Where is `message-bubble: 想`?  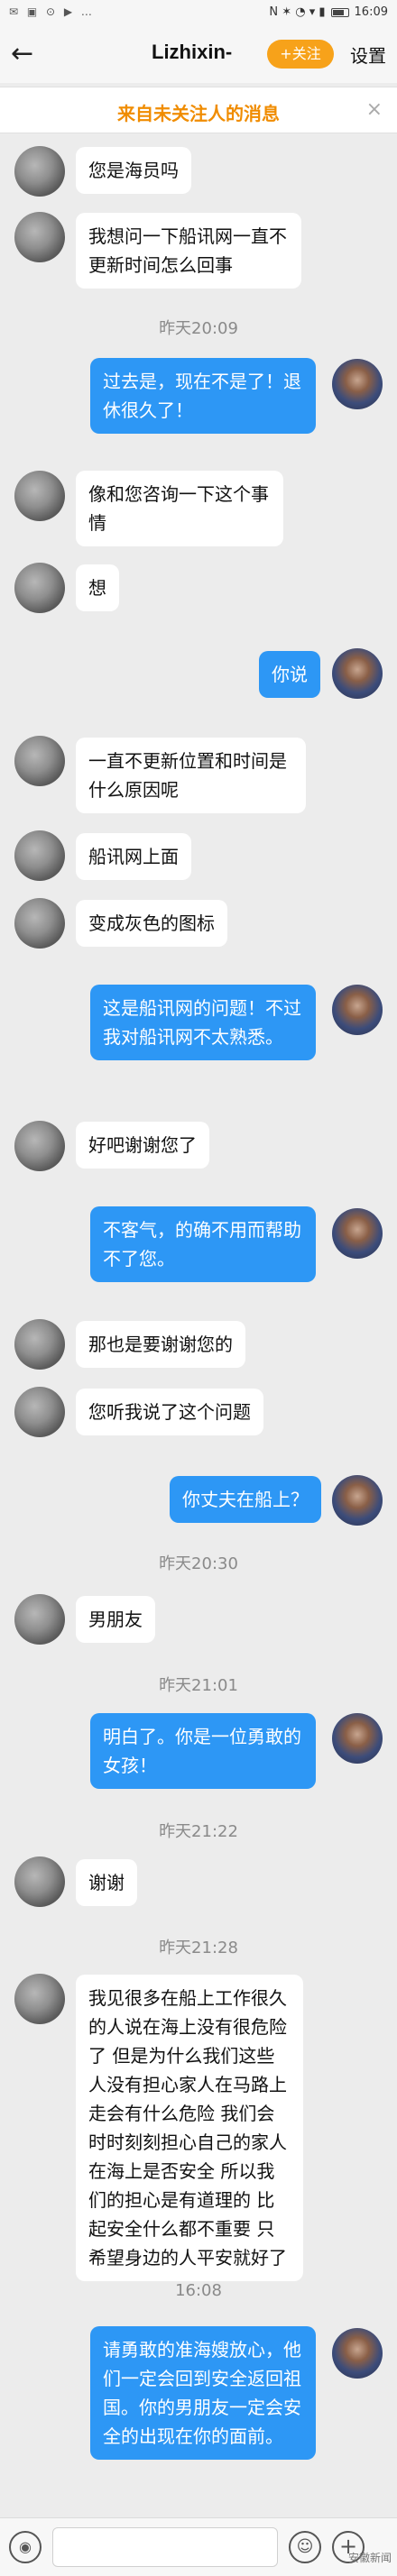 message-bubble: 想 is located at coordinates (97, 587).